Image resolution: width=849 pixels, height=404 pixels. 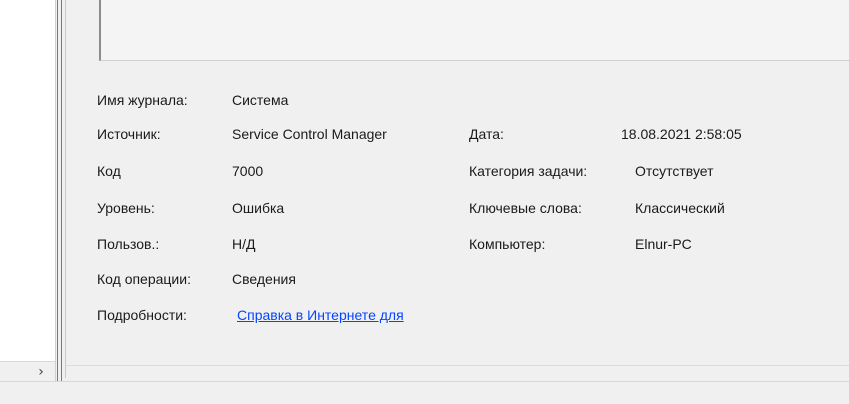 I want to click on keywords-label: Ключевые слова:, so click(x=525, y=208).